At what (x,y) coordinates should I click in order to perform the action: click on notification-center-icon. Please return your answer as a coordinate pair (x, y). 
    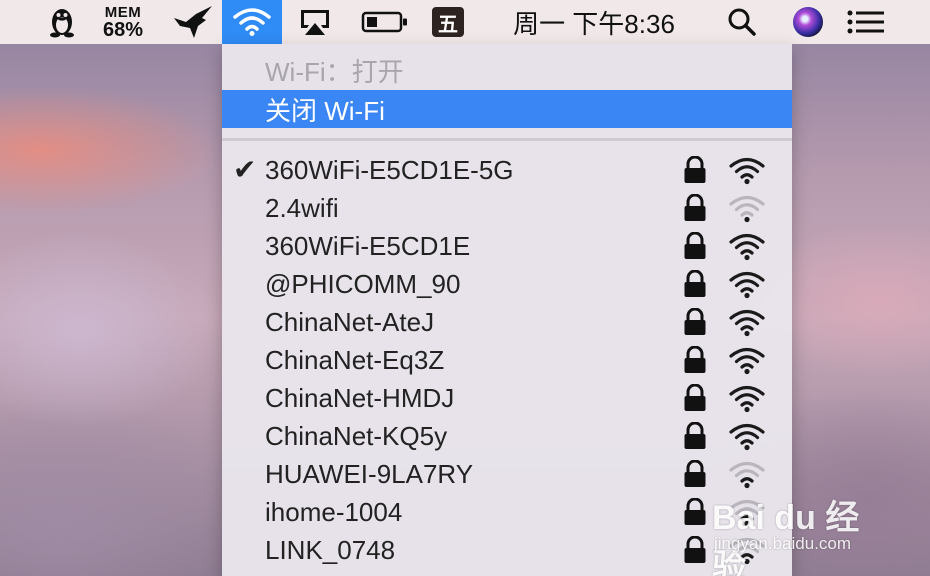
    Looking at the image, I should click on (866, 22).